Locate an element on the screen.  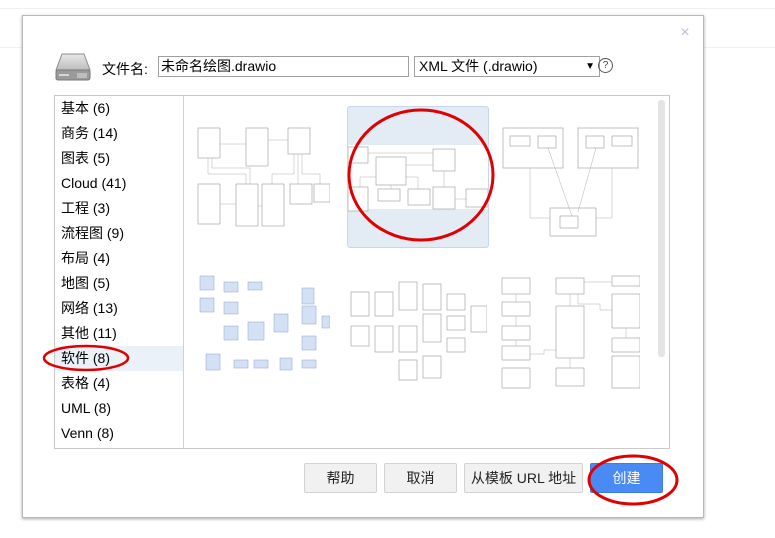
filename-label: 文件名: is located at coordinates (125, 69).